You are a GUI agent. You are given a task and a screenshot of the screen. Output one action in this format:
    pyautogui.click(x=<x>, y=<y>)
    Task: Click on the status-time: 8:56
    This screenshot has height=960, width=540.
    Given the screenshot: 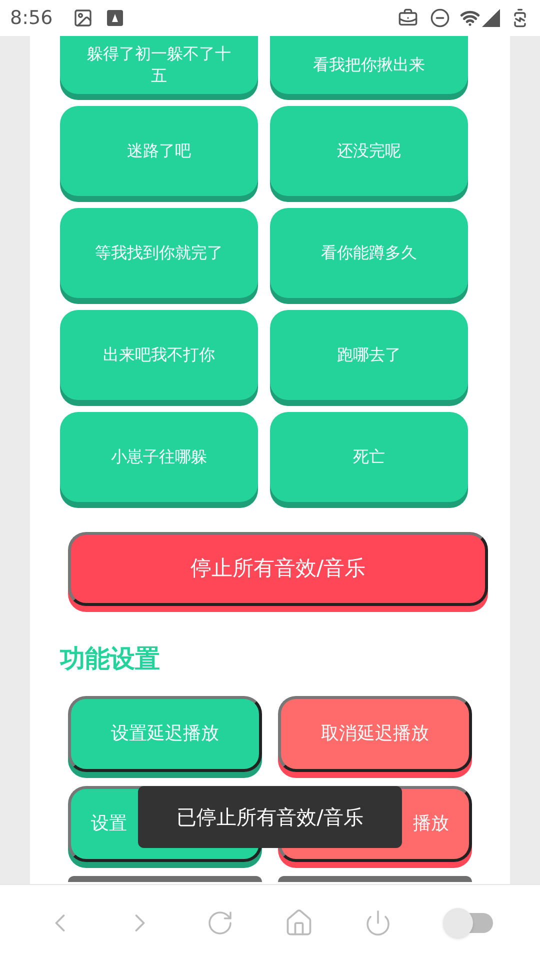 What is the action you would take?
    pyautogui.click(x=31, y=18)
    